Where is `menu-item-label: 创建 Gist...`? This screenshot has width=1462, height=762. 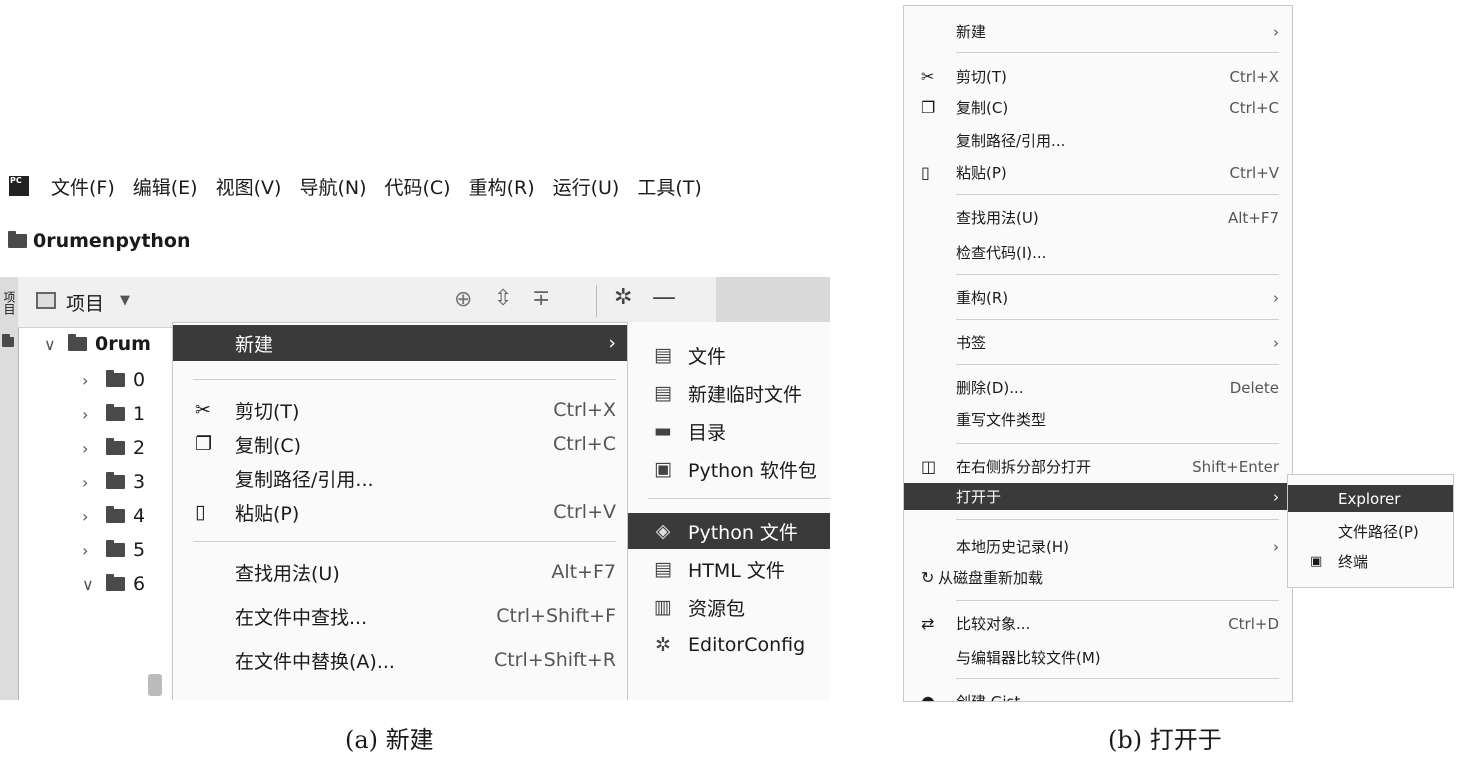 menu-item-label: 创建 Gist... is located at coordinates (995, 697).